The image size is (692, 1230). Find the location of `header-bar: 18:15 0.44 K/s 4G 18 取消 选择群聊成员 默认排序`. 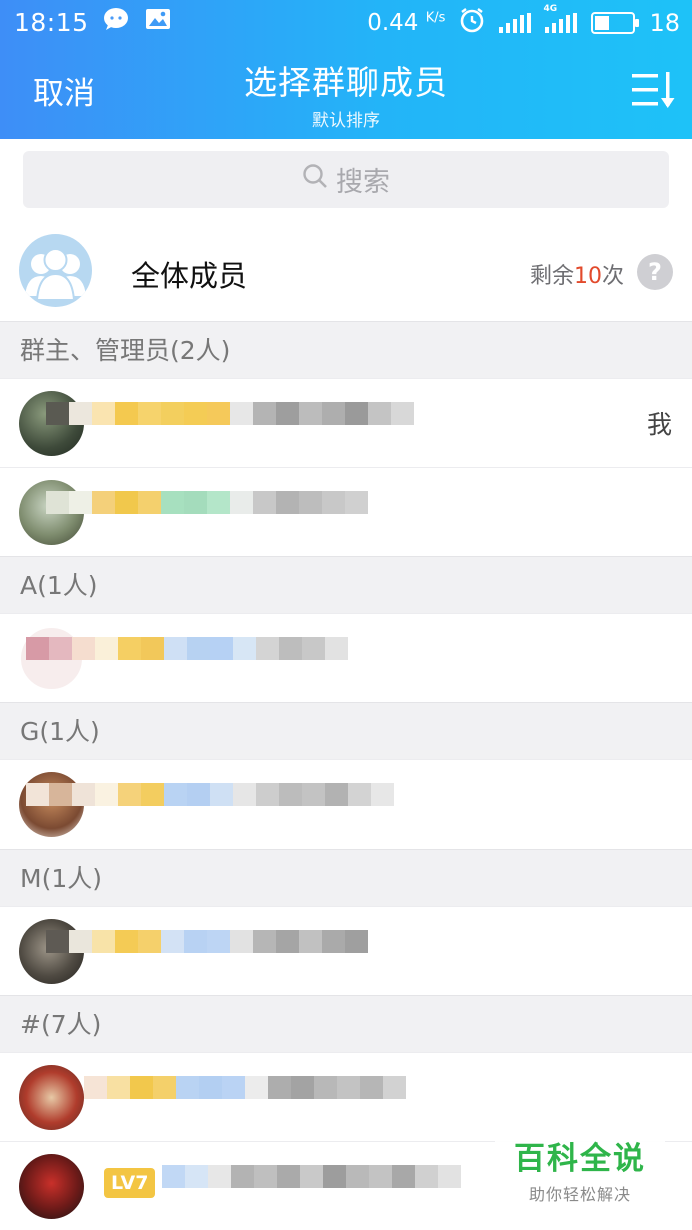

header-bar: 18:15 0.44 K/s 4G 18 取消 选择群聊成员 默认排序 is located at coordinates (346, 69).